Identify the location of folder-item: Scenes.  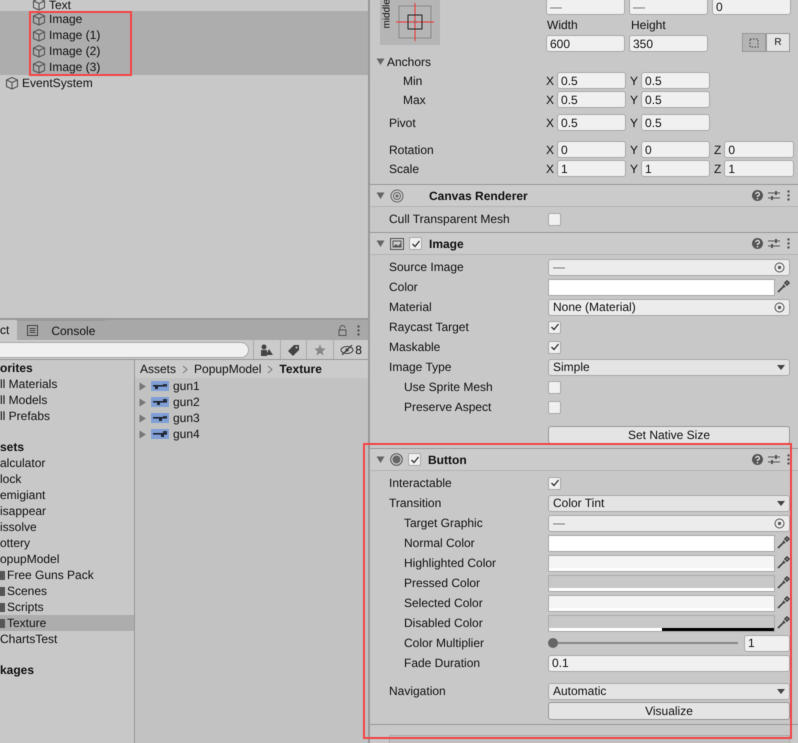
(67, 591).